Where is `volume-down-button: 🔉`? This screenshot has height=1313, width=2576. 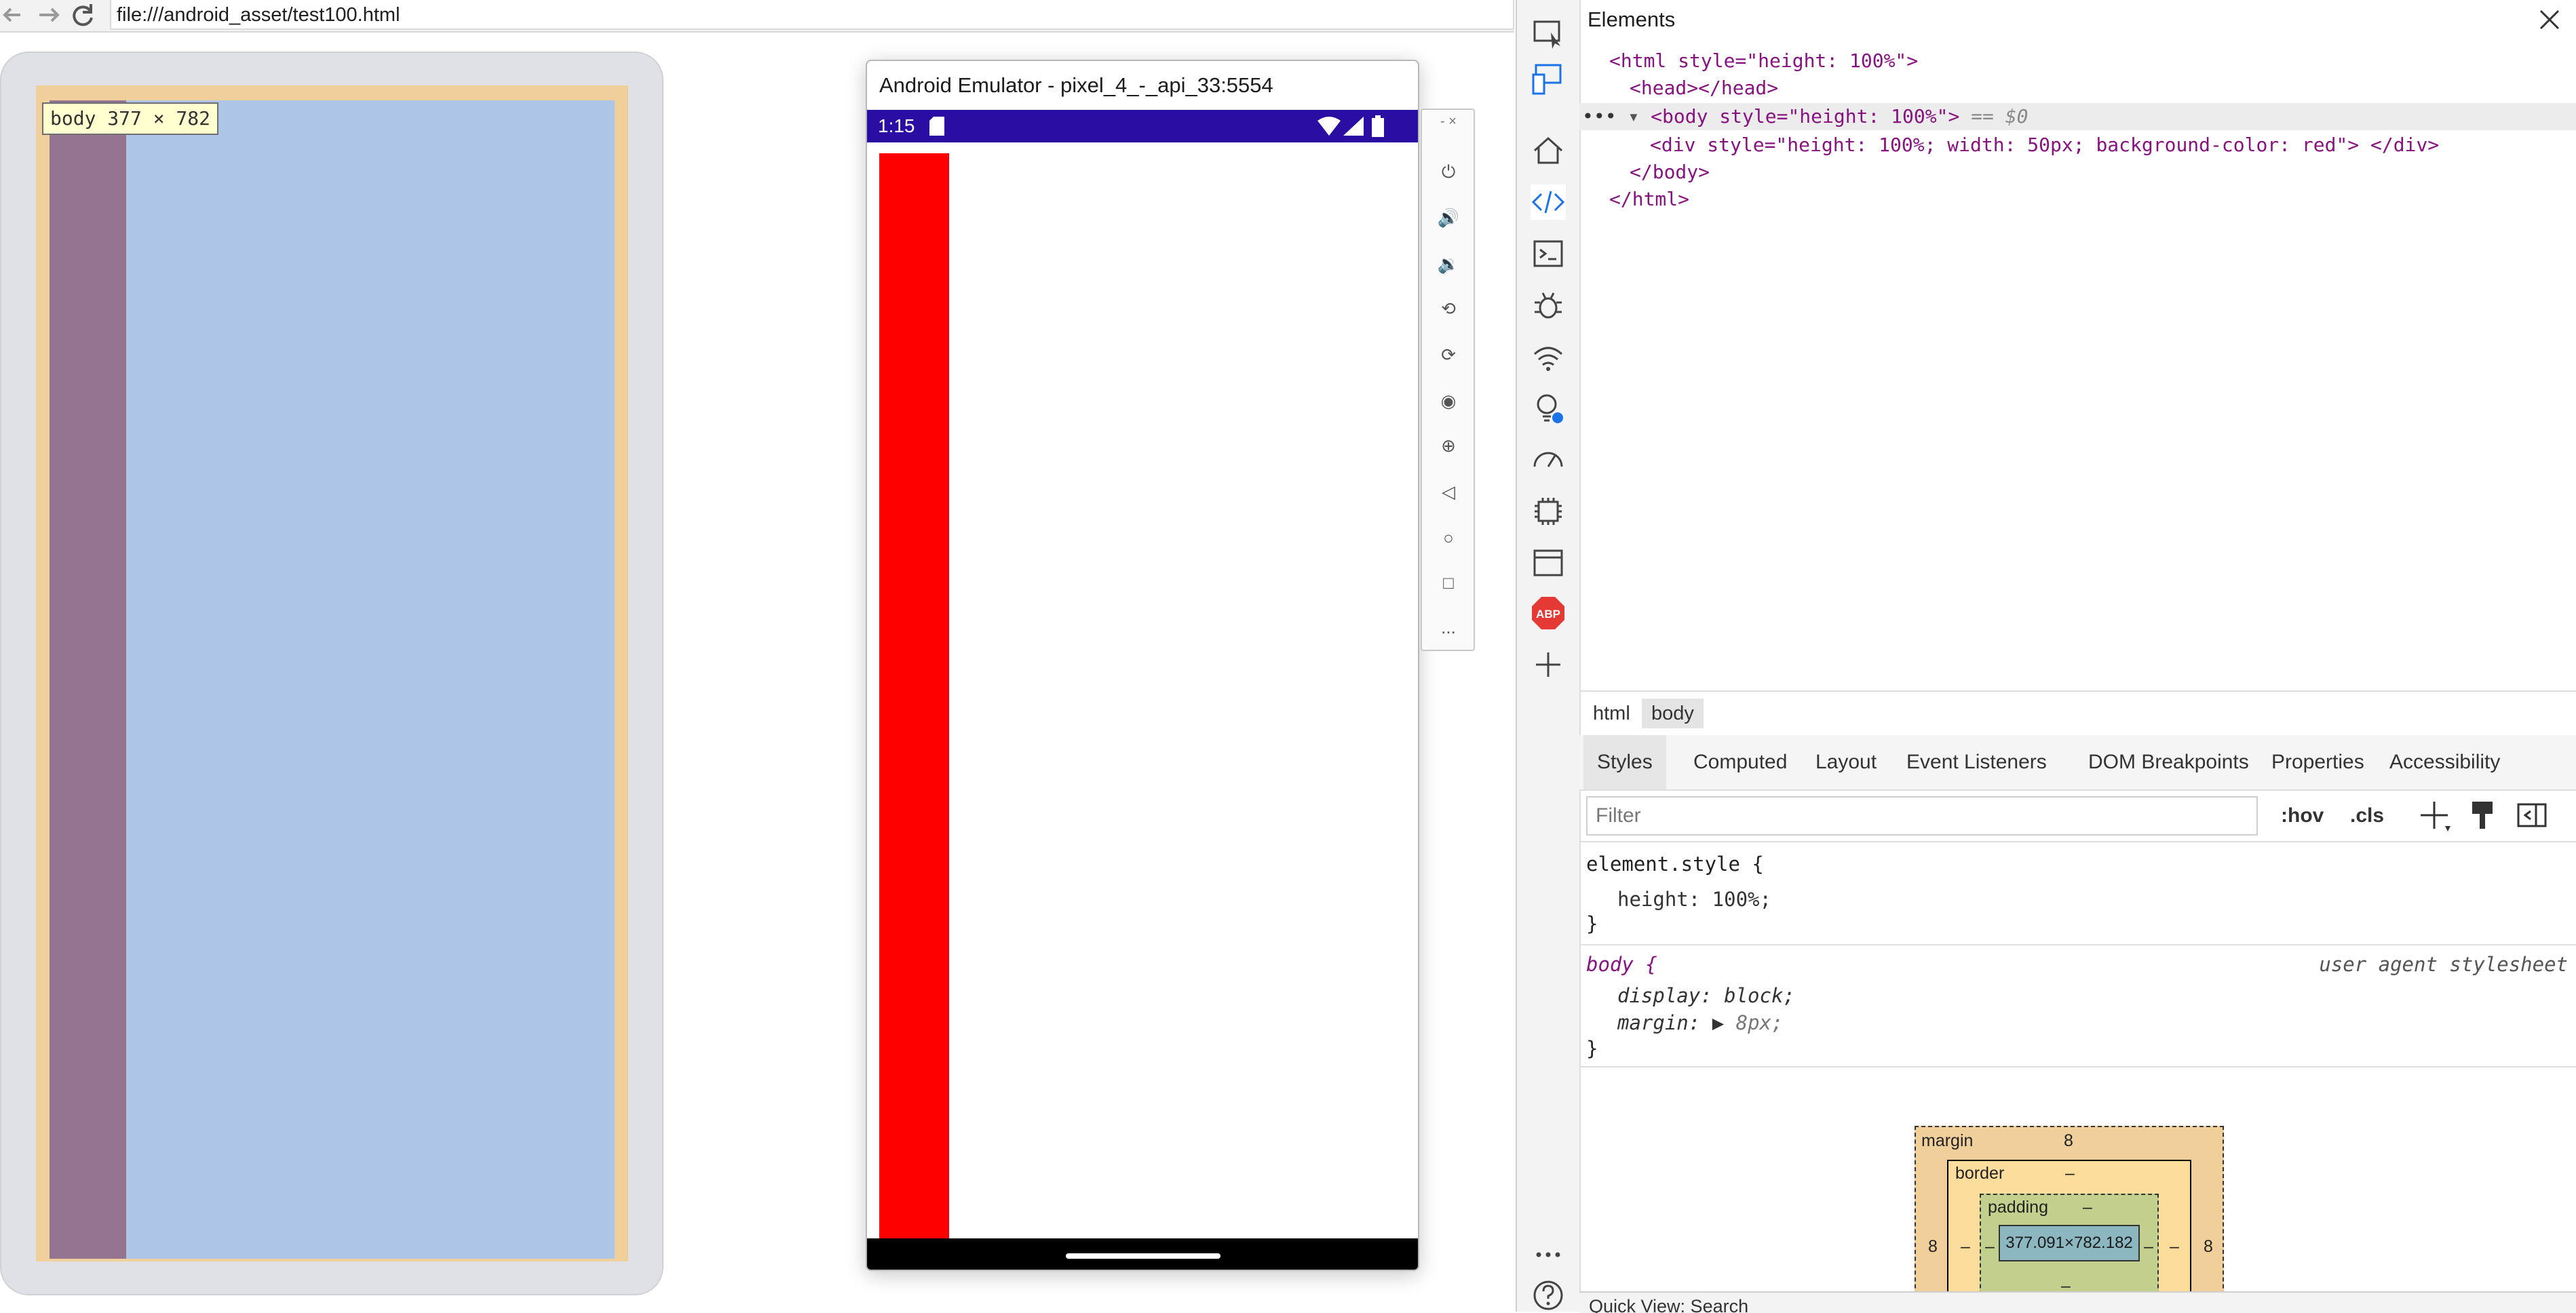 volume-down-button: 🔉 is located at coordinates (1448, 264).